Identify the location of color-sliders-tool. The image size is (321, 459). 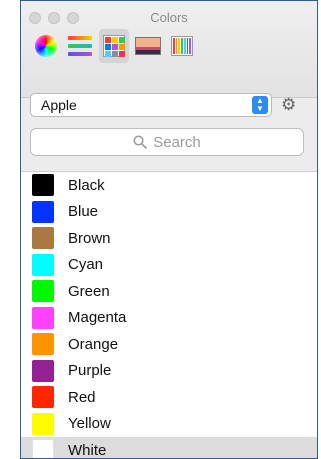
(80, 46).